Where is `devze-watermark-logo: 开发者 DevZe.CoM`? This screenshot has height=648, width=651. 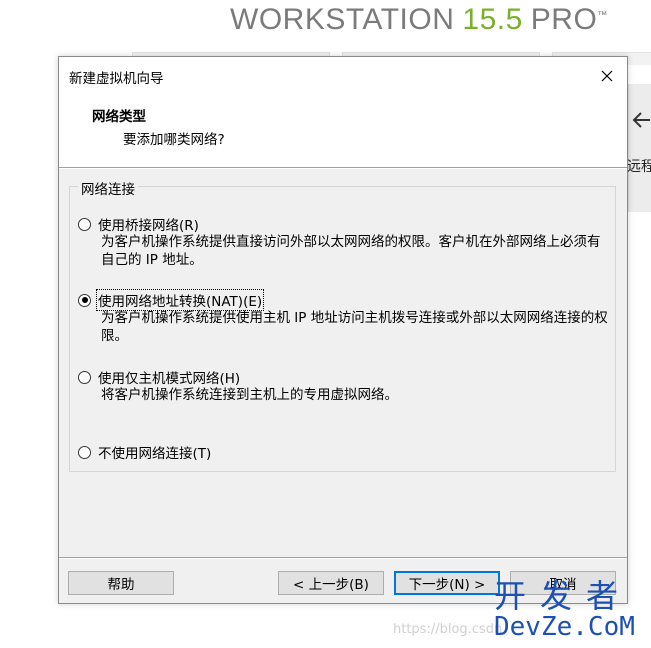 devze-watermark-logo: 开发者 DevZe.CoM is located at coordinates (569, 611).